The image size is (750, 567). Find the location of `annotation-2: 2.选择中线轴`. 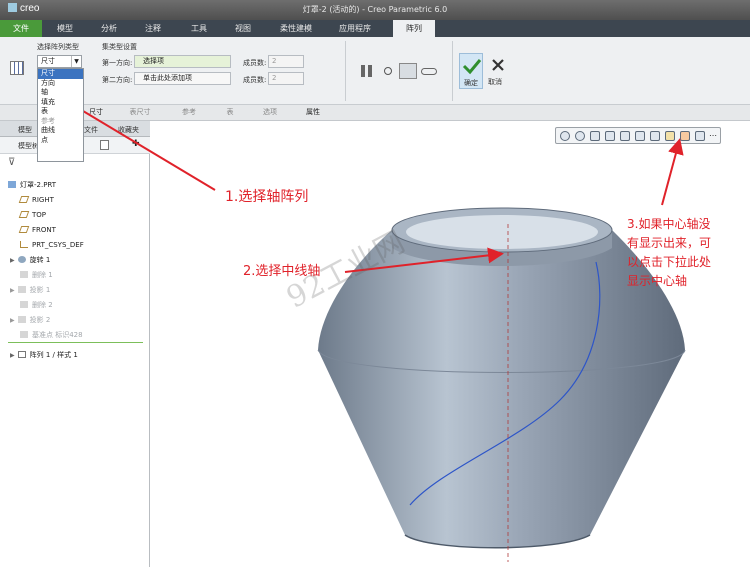

annotation-2: 2.选择中线轴 is located at coordinates (282, 271).